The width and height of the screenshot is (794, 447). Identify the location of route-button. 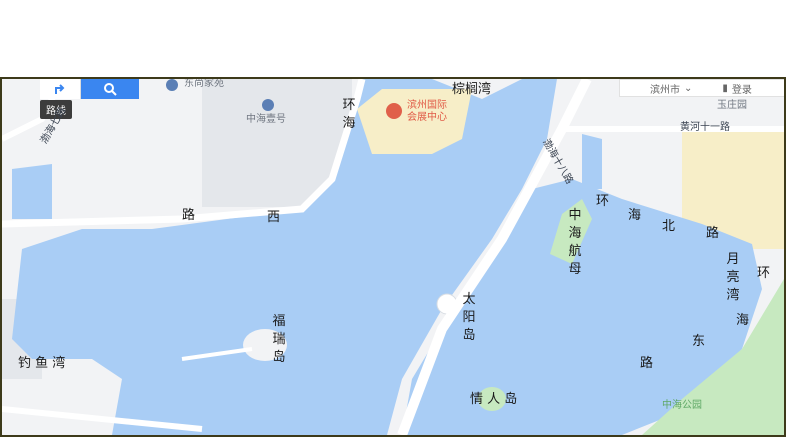
(60, 89).